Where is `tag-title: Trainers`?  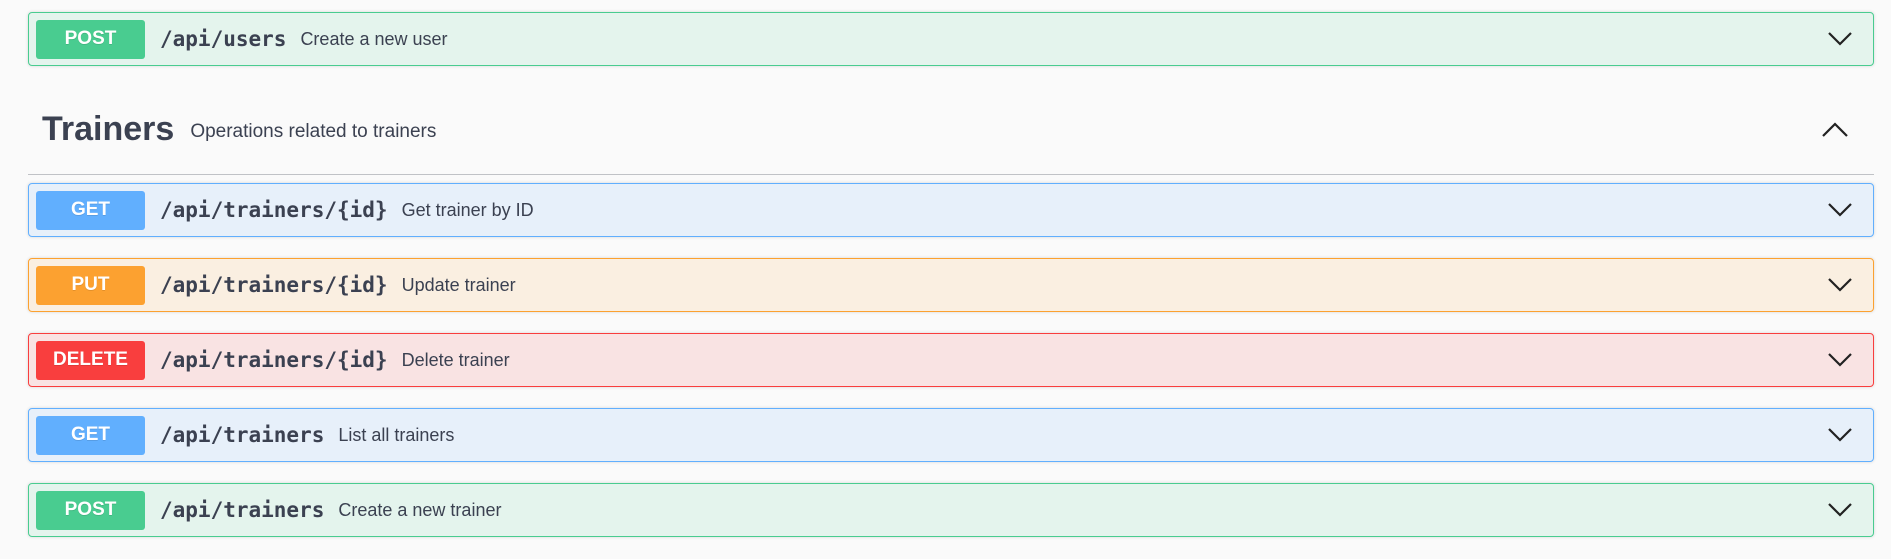
tag-title: Trainers is located at coordinates (108, 129).